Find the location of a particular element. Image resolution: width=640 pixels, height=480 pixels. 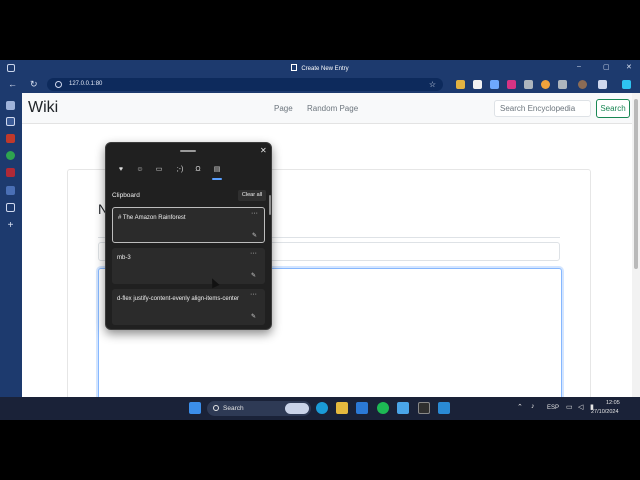

site-info-icon is located at coordinates (58, 84).